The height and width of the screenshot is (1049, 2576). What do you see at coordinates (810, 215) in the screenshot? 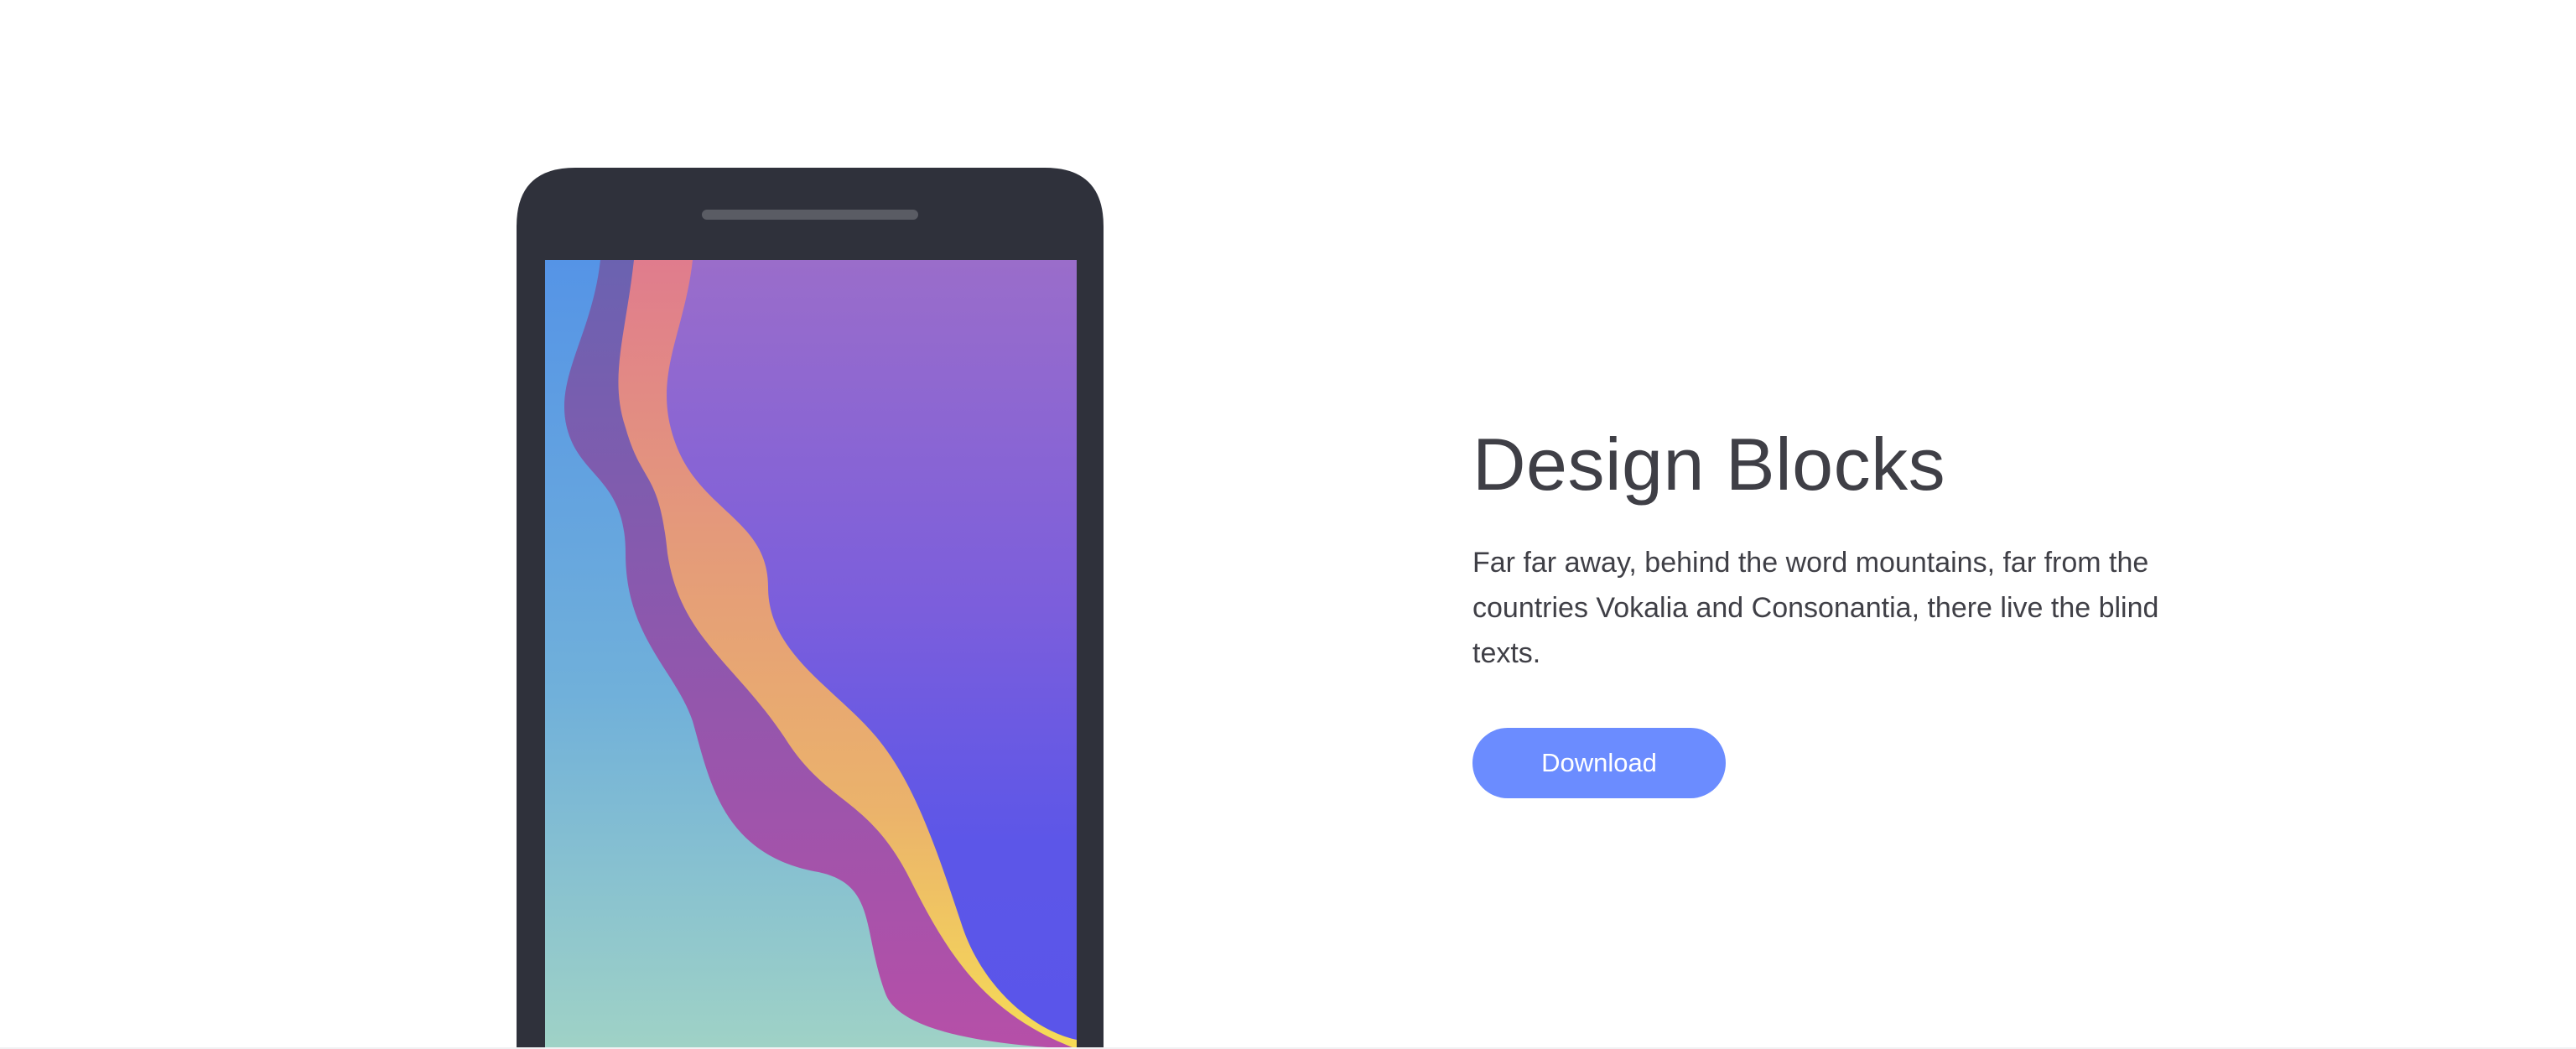
I see `phone-speaker` at bounding box center [810, 215].